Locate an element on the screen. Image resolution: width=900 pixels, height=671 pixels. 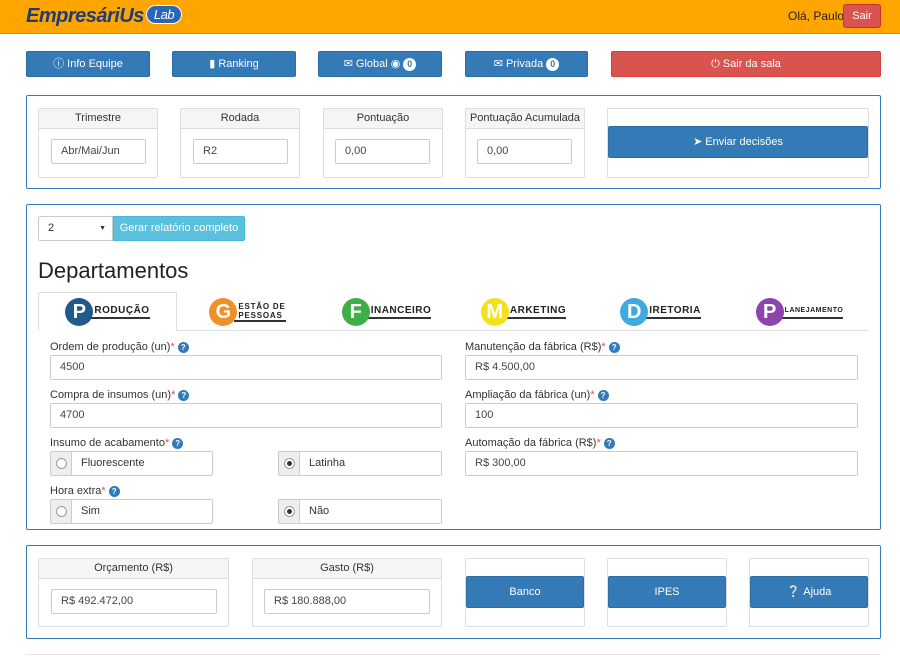
tab-gestao-pessoas: G ESTÃO DE PESSOAS is located at coordinates (247, 311).